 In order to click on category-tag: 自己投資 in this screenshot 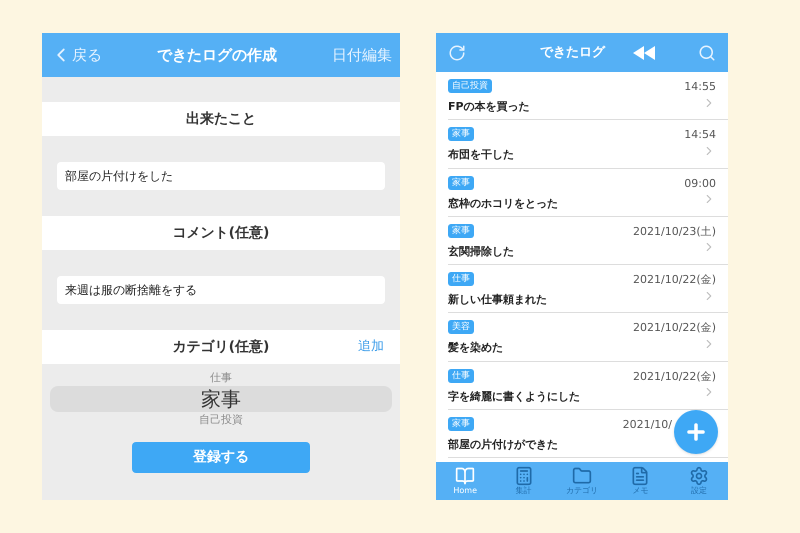, I will do `click(470, 86)`.